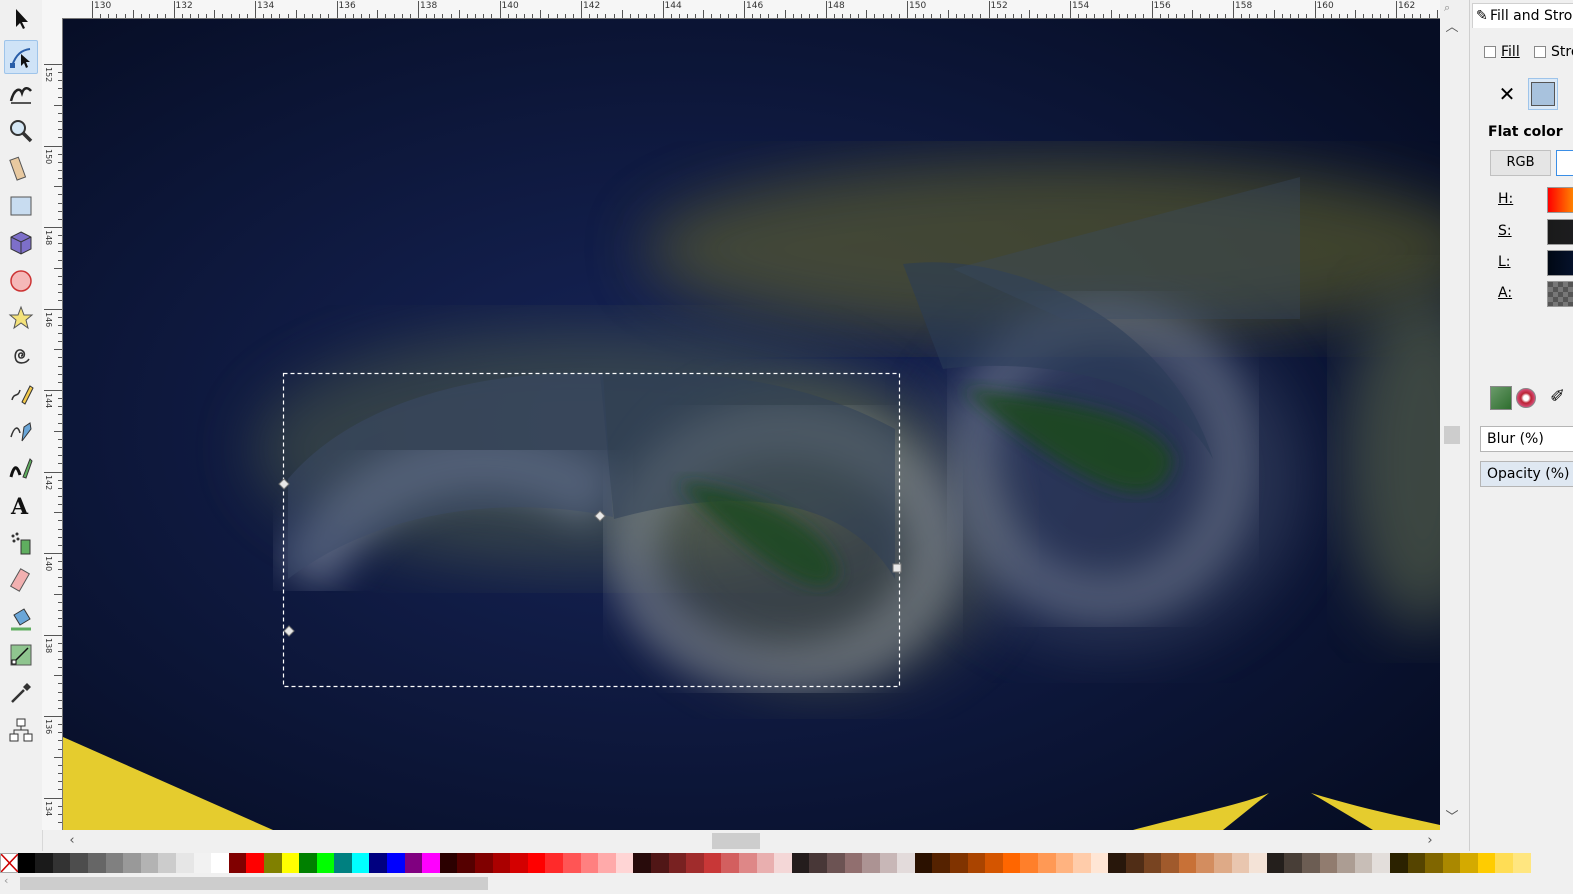 The width and height of the screenshot is (1573, 894). I want to click on opacity-field: Opacity (%), so click(1526, 474).